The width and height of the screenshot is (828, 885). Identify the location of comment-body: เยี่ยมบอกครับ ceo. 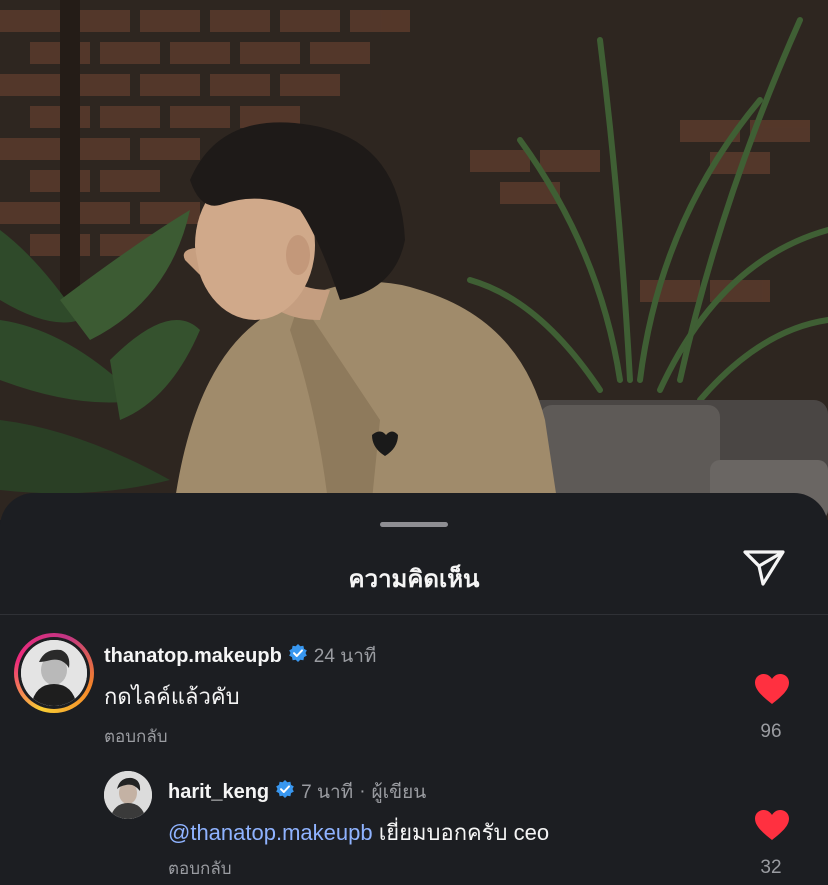
(464, 832).